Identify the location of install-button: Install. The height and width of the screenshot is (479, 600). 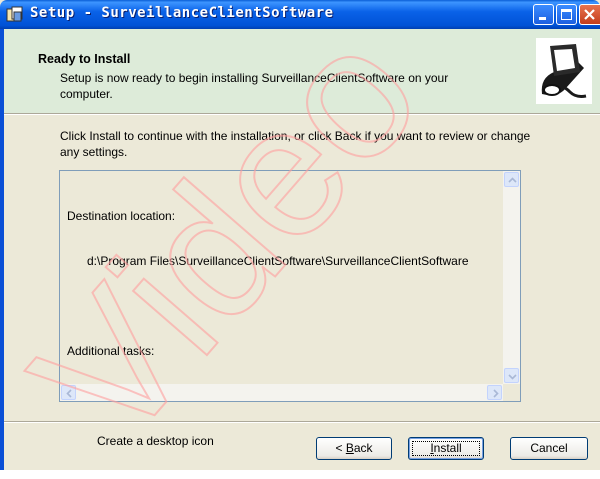
(446, 448).